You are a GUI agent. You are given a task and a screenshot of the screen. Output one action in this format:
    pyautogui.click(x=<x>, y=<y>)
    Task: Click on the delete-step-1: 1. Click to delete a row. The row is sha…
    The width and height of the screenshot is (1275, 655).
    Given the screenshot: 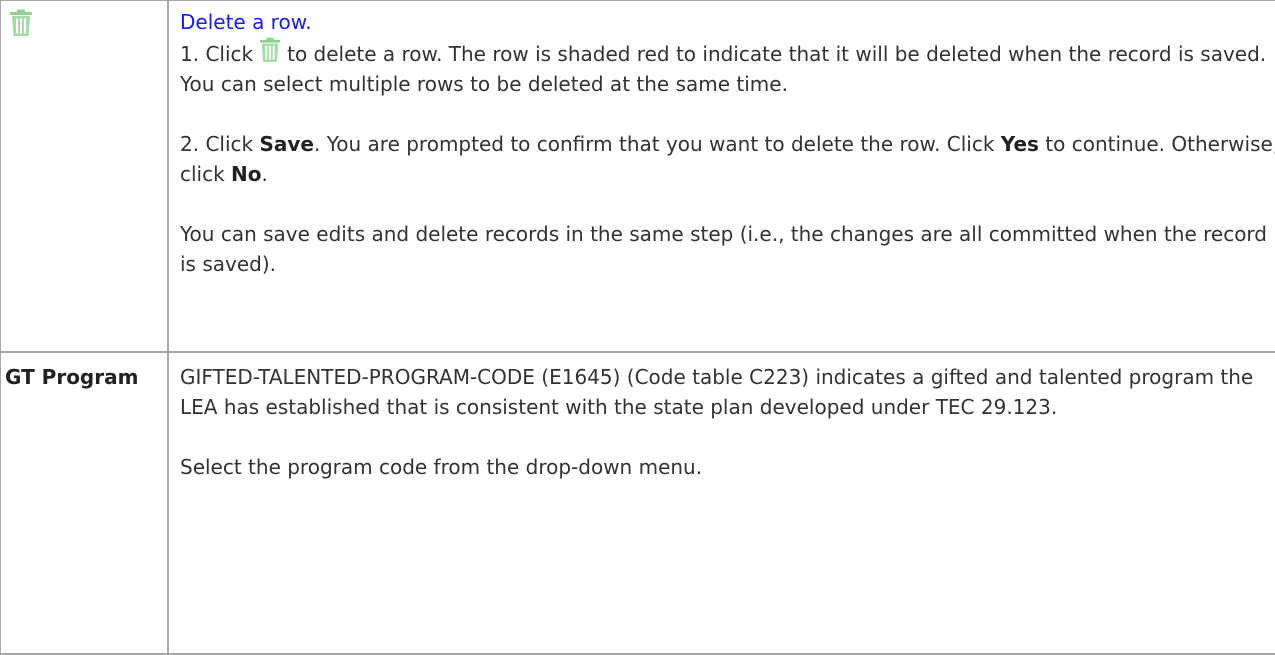 What is the action you would take?
    pyautogui.click(x=727, y=68)
    